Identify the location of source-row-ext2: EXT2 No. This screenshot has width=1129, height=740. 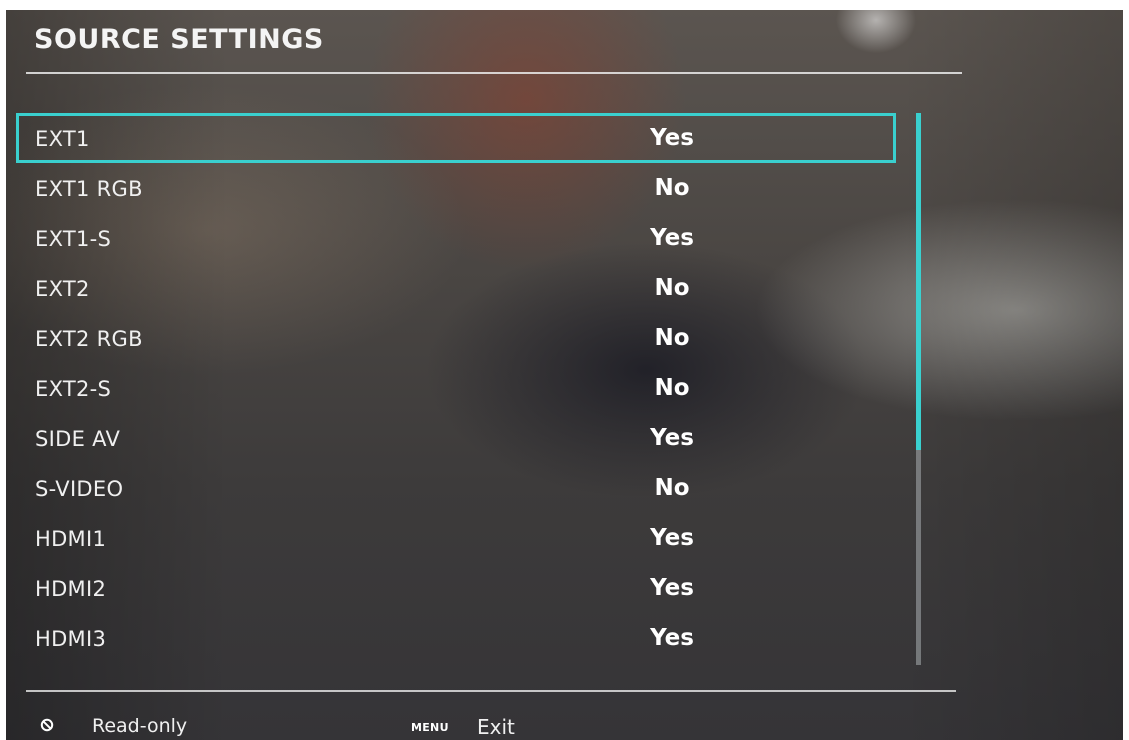
(456, 288).